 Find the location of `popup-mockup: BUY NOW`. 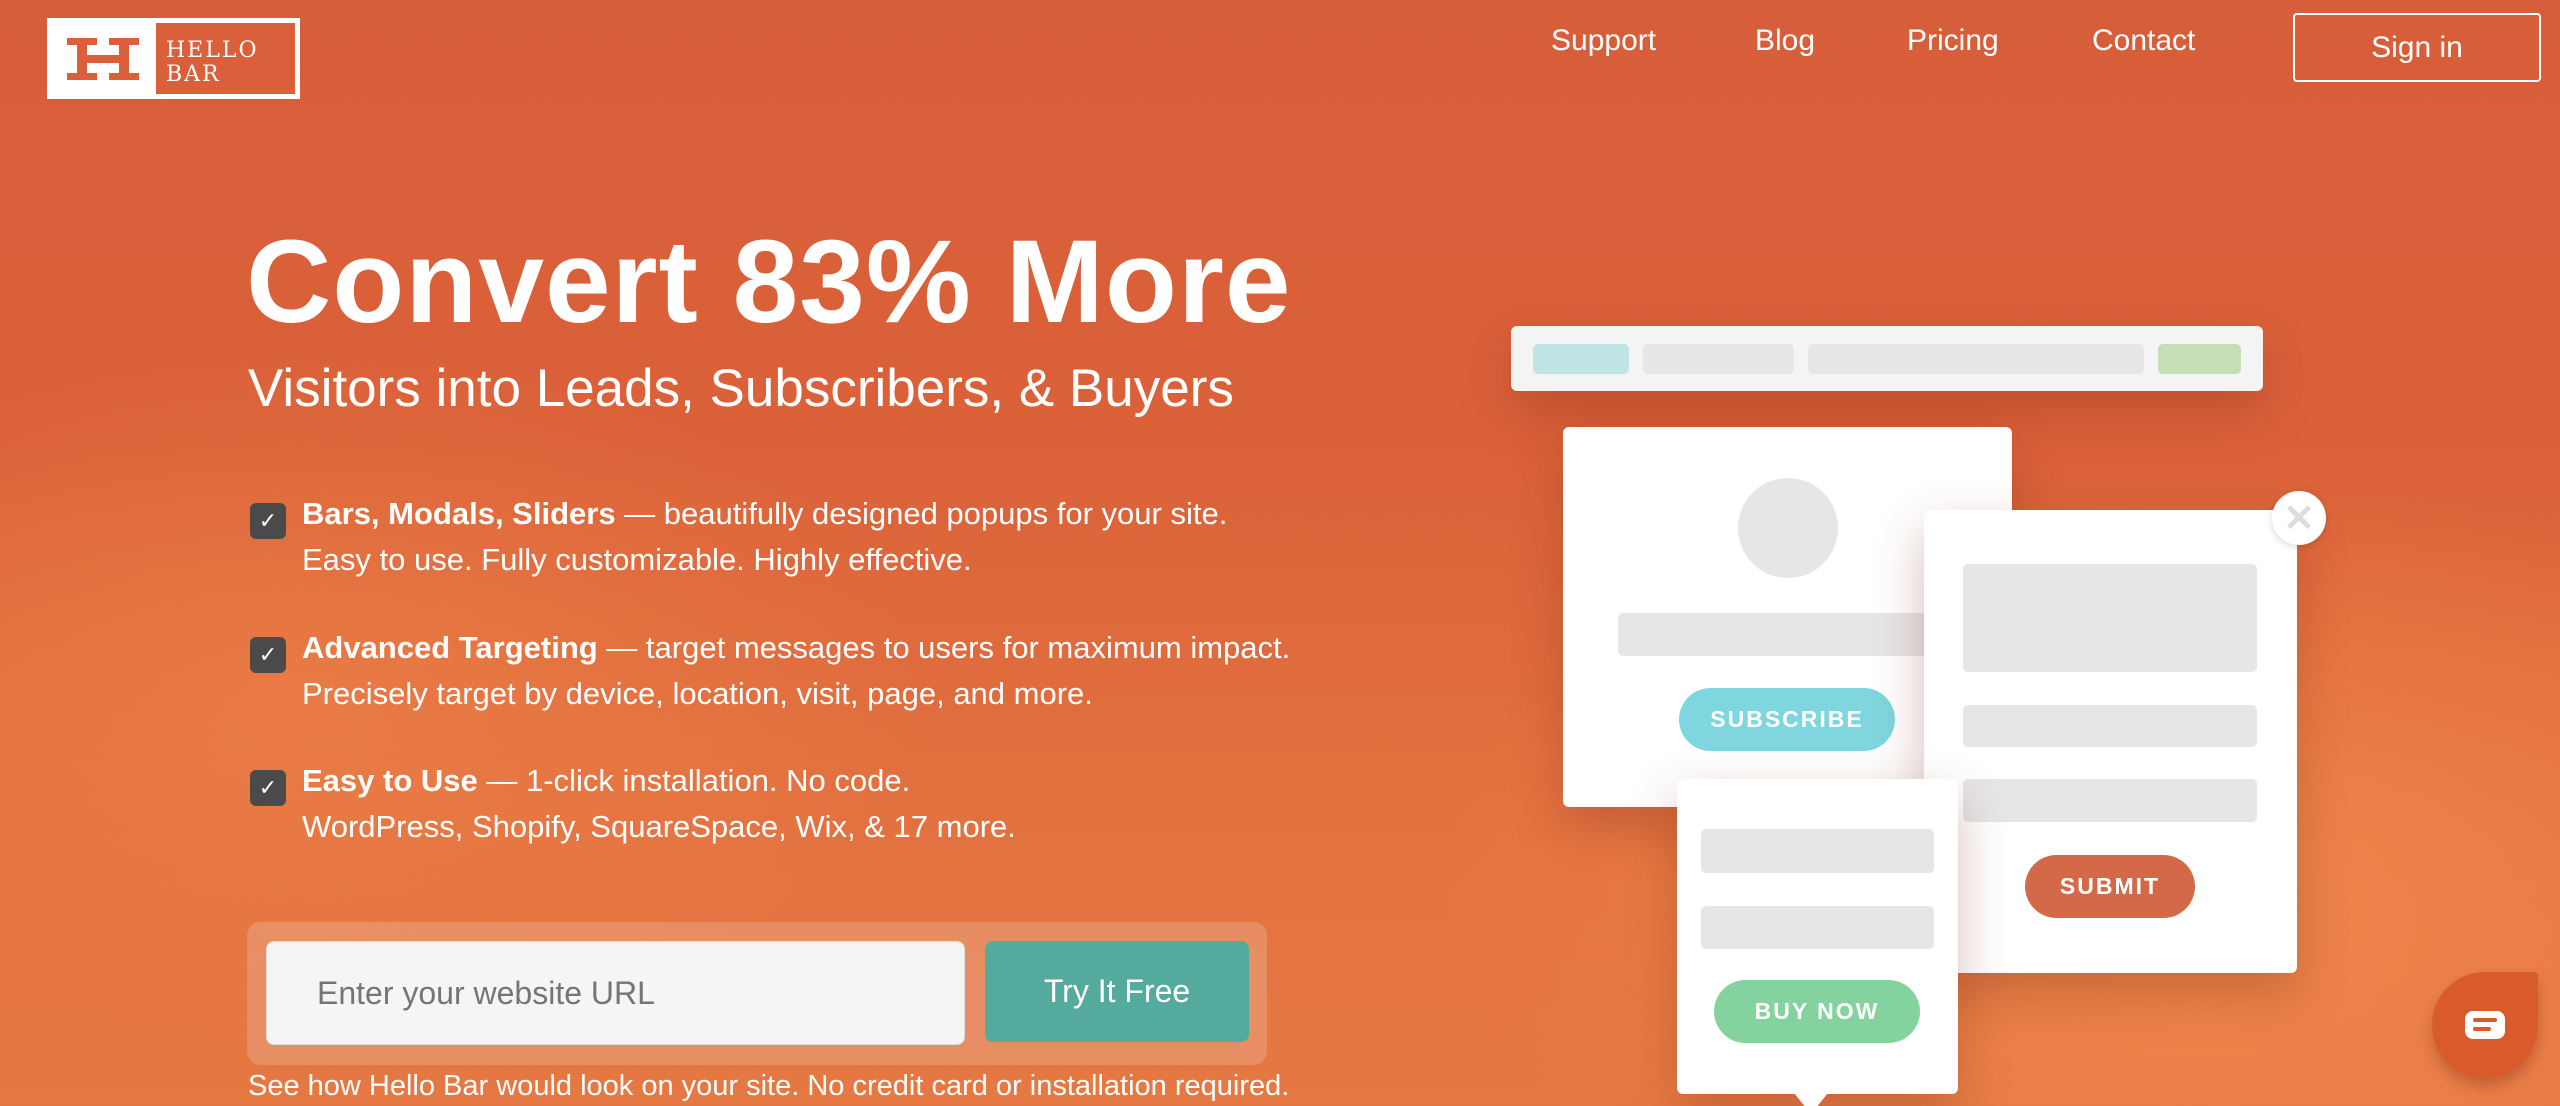

popup-mockup: BUY NOW is located at coordinates (1817, 942).